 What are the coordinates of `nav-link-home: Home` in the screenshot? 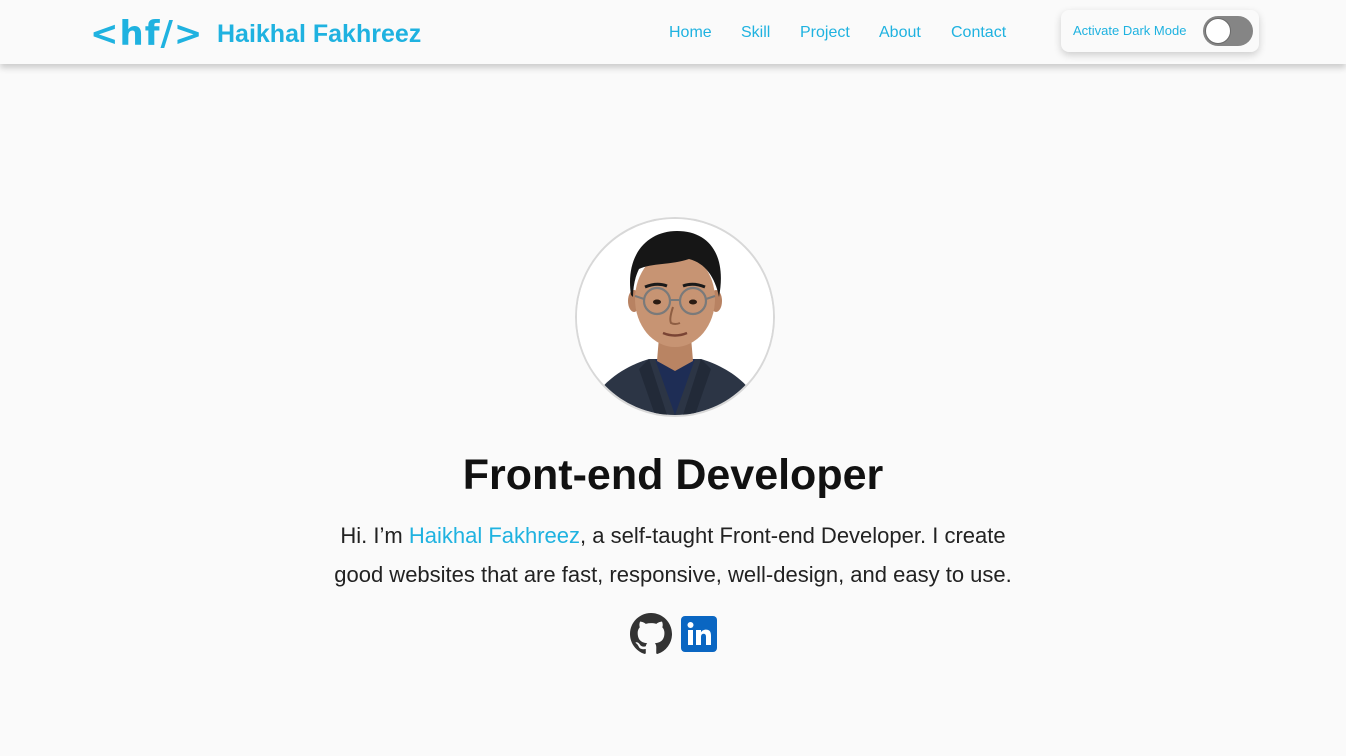 It's located at (690, 33).